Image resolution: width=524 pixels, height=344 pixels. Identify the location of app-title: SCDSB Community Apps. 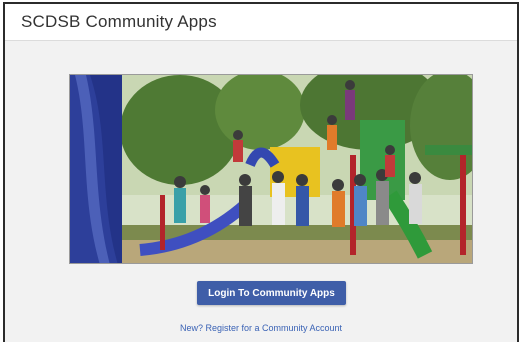
(119, 21).